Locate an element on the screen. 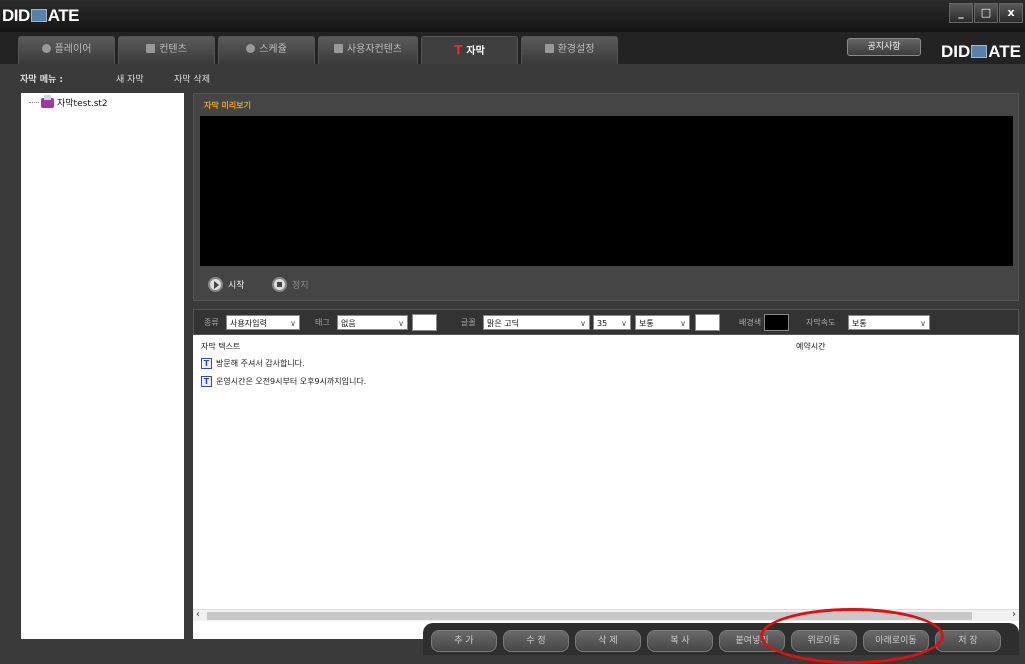 This screenshot has height=664, width=1025. settings-icon is located at coordinates (549, 48).